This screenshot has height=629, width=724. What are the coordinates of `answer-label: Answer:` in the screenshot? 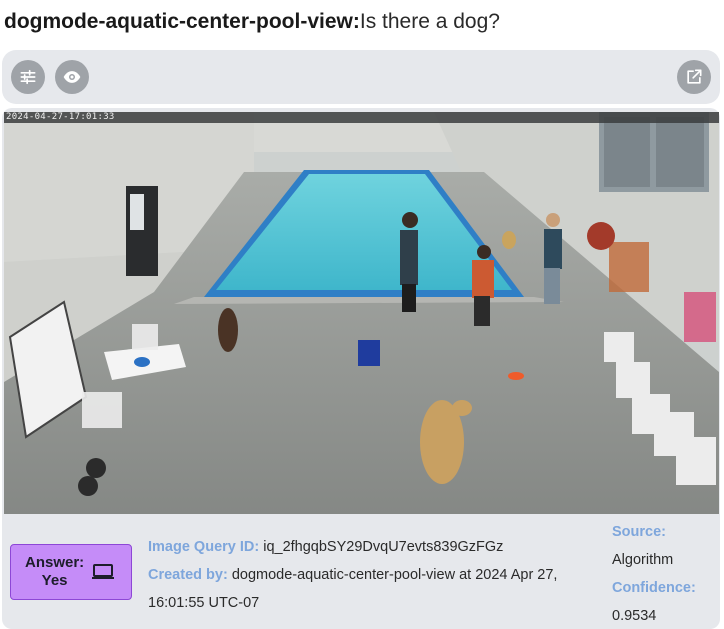 It's located at (55, 562).